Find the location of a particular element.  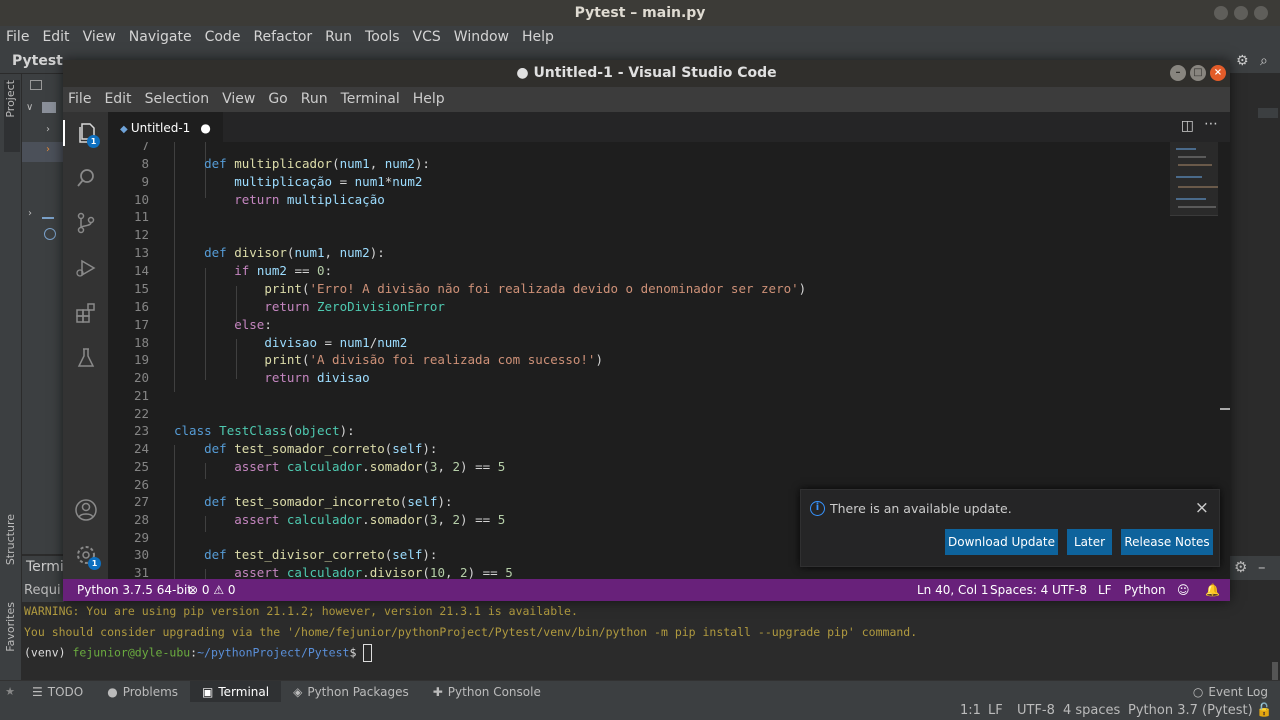

tree-expand-icon: ∨ is located at coordinates (29, 107).